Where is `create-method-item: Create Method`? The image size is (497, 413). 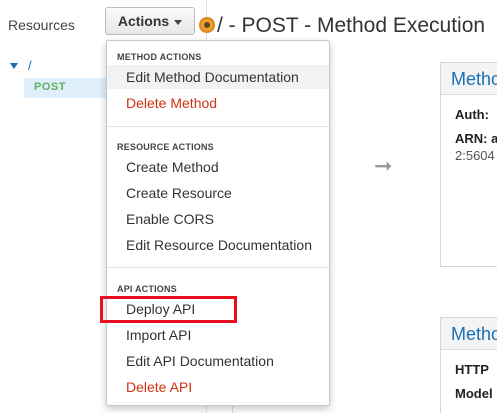
create-method-item: Create Method is located at coordinates (218, 167).